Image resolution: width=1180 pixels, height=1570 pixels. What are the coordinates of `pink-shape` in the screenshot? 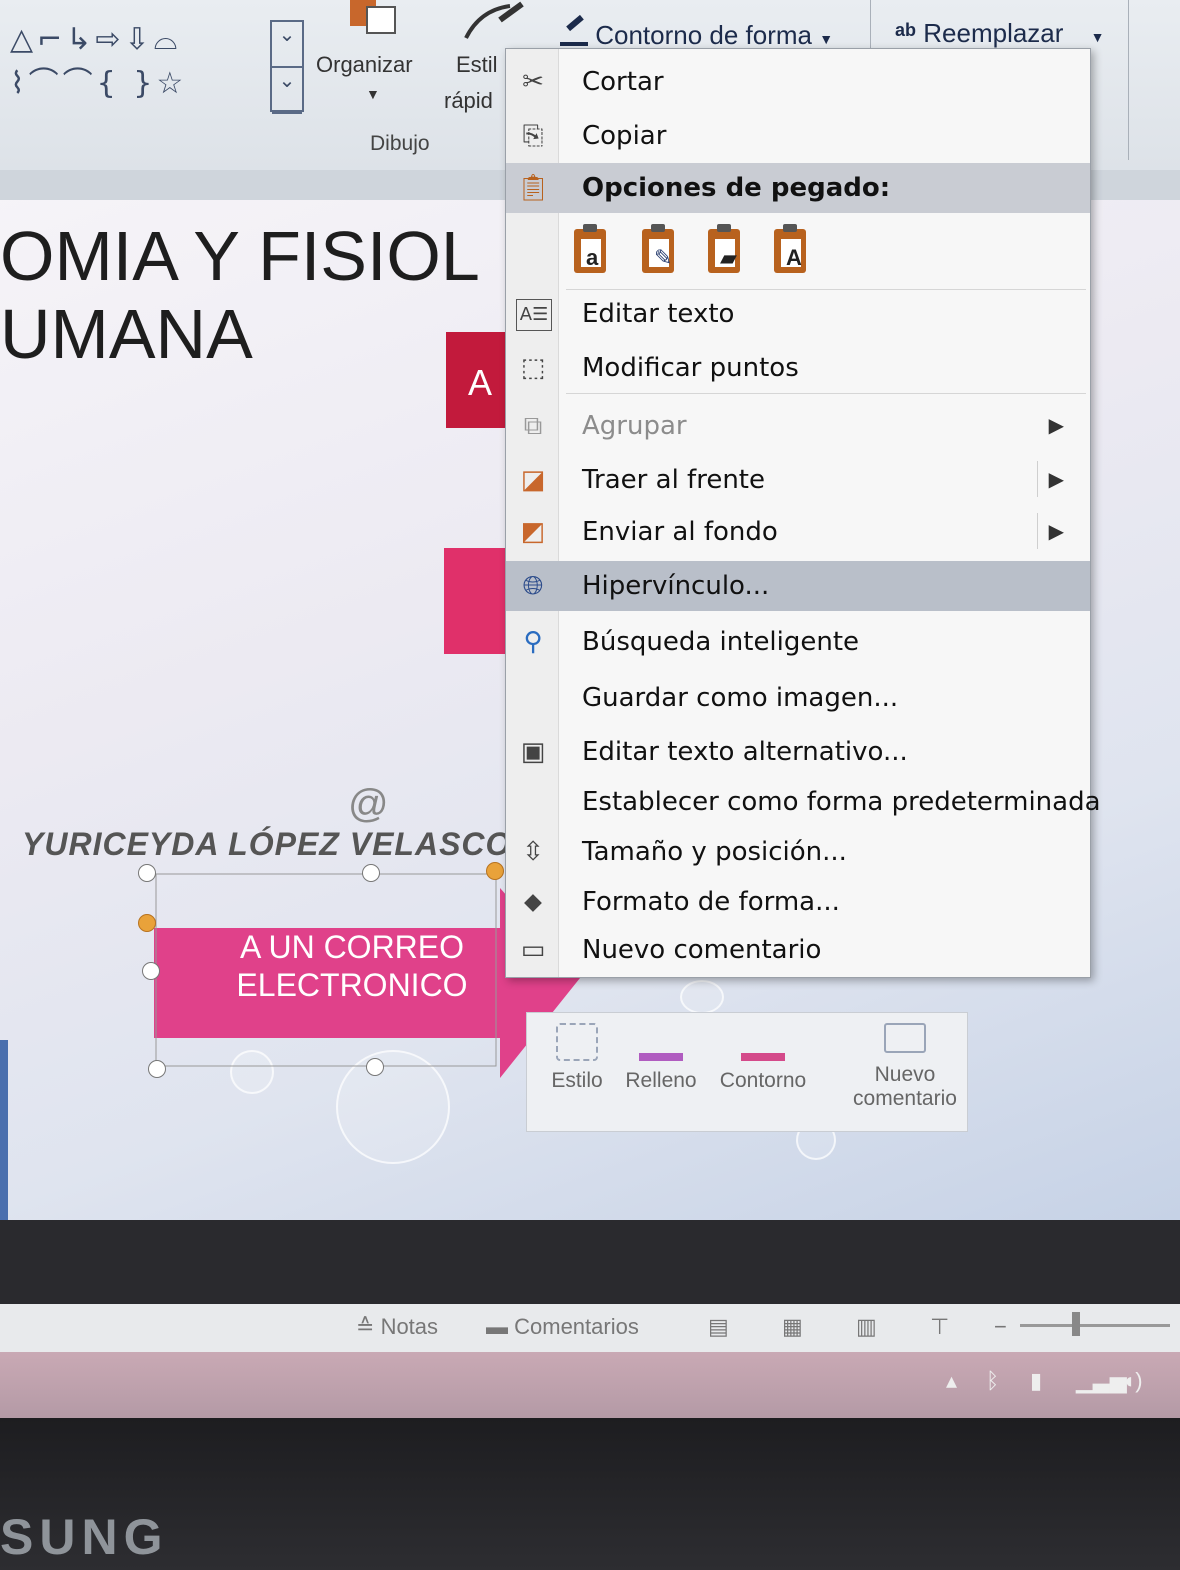 It's located at (479, 601).